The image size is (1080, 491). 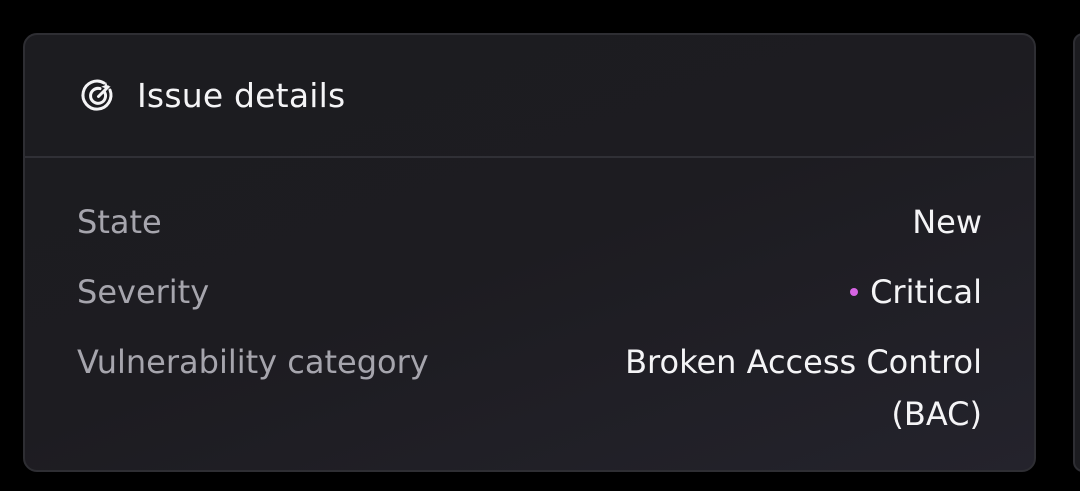 I want to click on severity-value: Critical, so click(x=926, y=292).